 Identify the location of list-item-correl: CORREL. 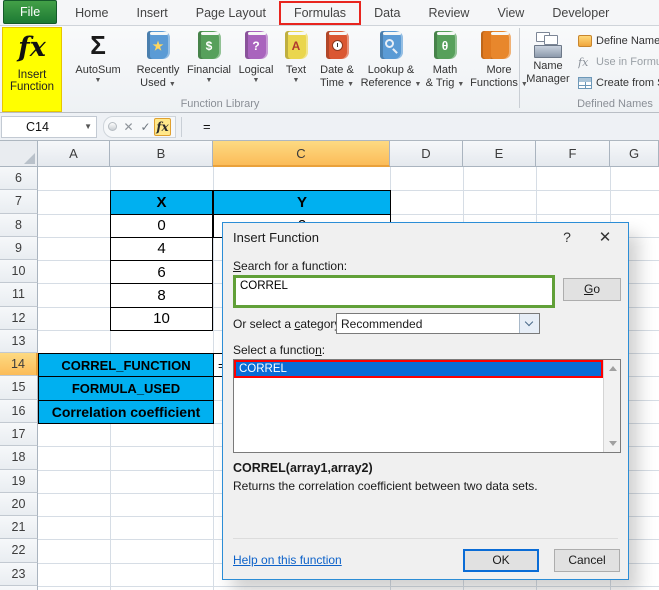
(418, 369).